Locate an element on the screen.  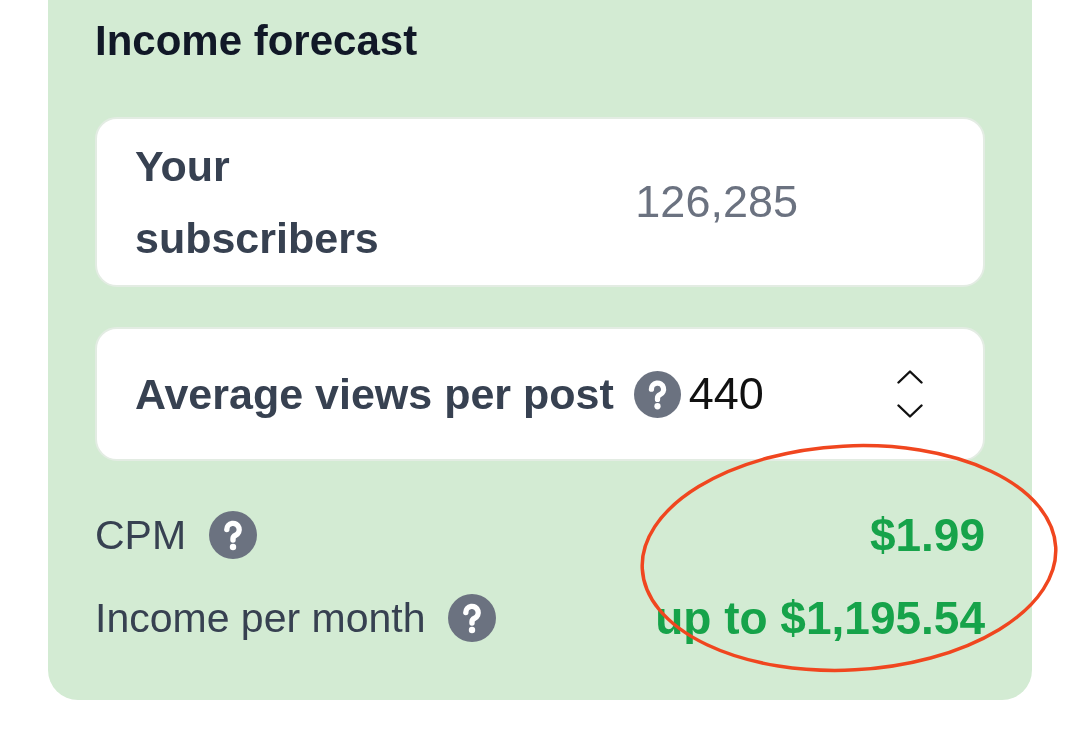
chevron-up-icon is located at coordinates (910, 377).